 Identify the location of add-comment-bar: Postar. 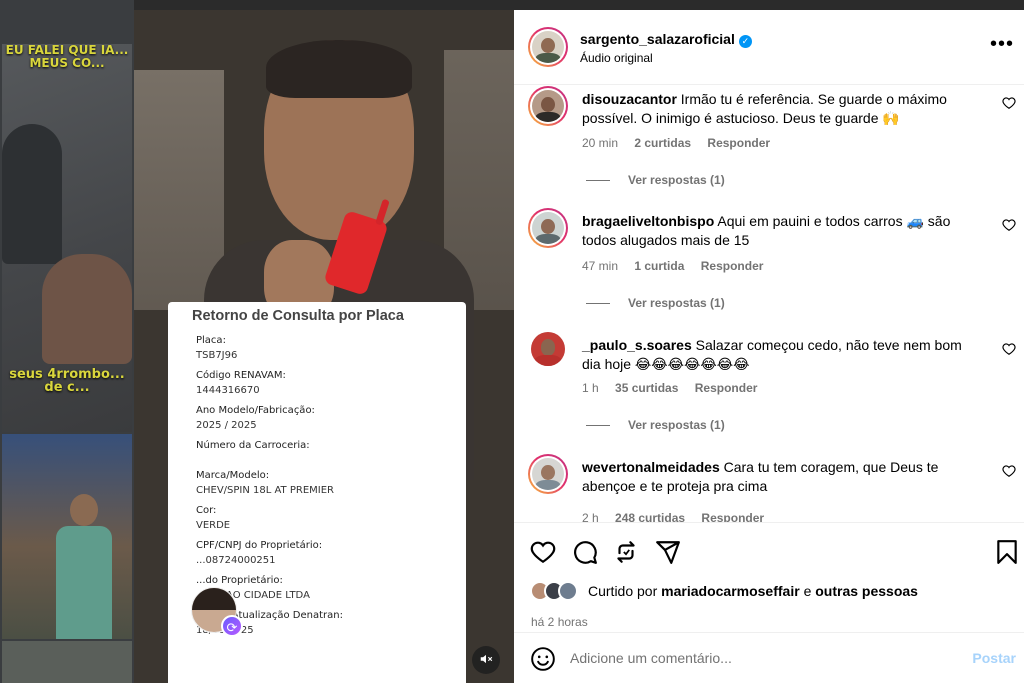
(769, 657).